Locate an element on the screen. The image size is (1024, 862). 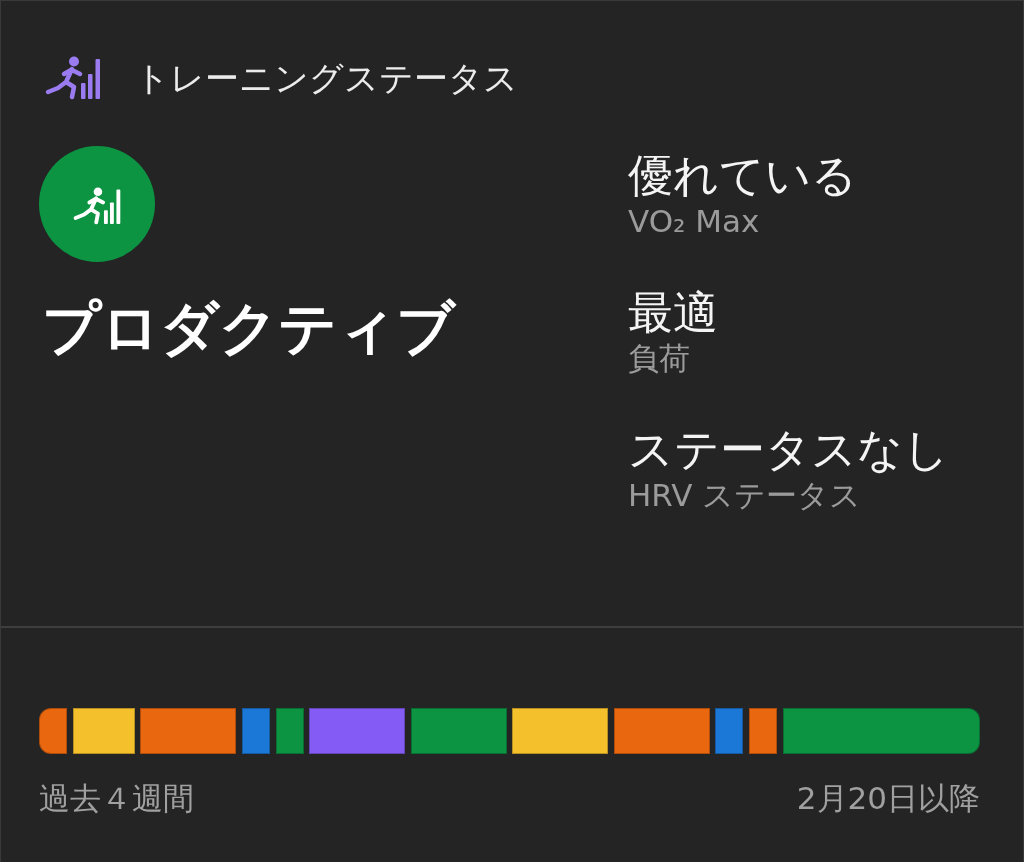
card-title: トレーニングステータス is located at coordinates (326, 78).